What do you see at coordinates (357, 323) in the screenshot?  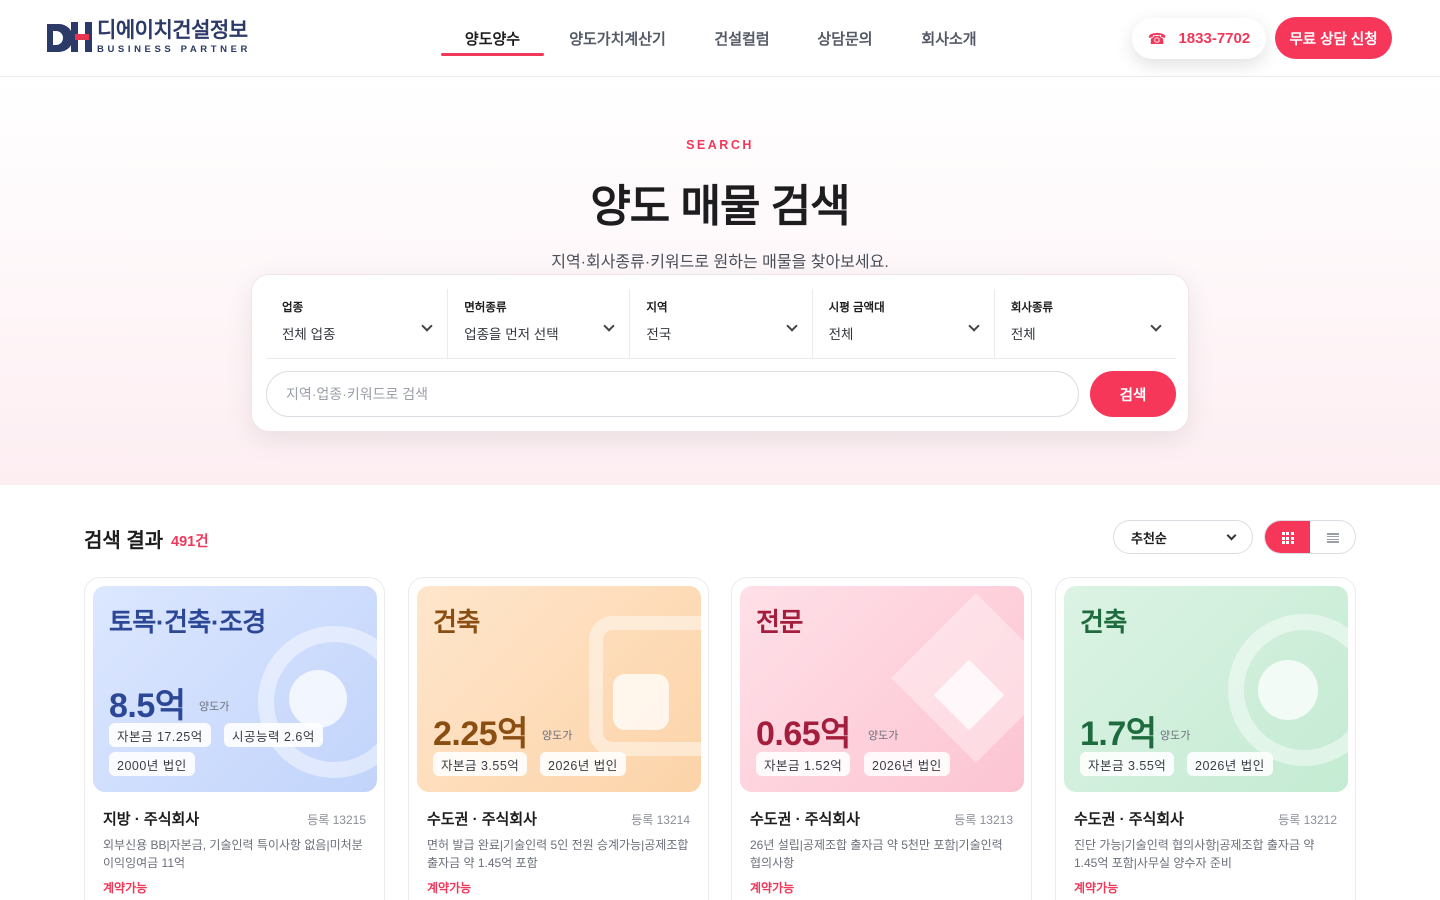 I see `filter-industry: 업종 전체 업종` at bounding box center [357, 323].